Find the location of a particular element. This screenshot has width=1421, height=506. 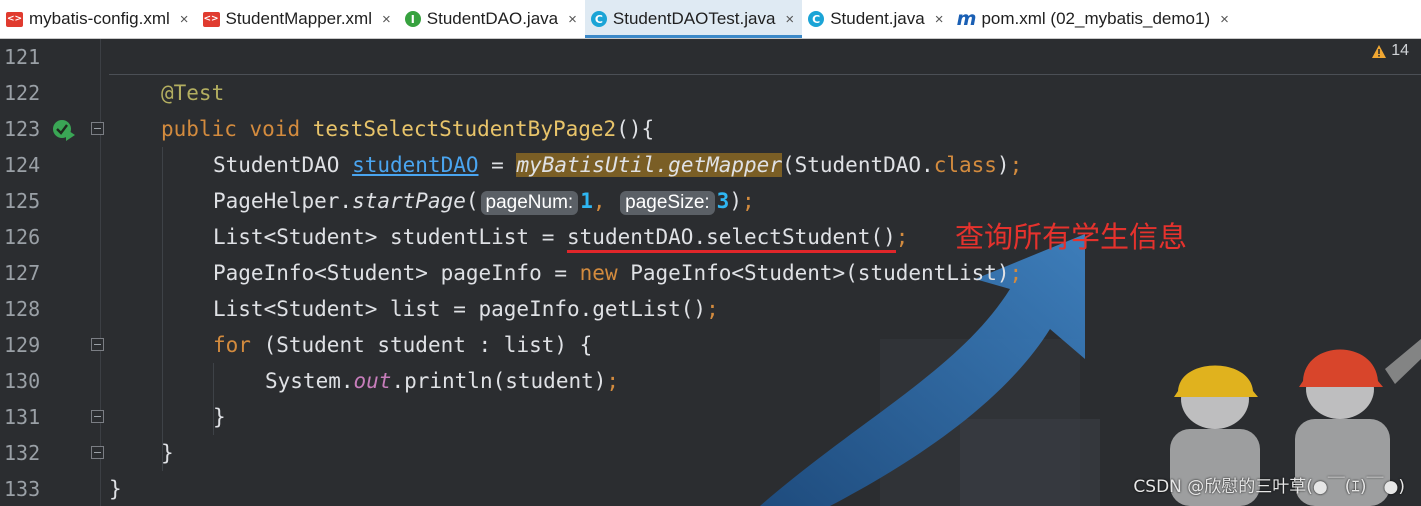

tab-label: pom.xml (02_mybatis_demo1) is located at coordinates (1096, 18).